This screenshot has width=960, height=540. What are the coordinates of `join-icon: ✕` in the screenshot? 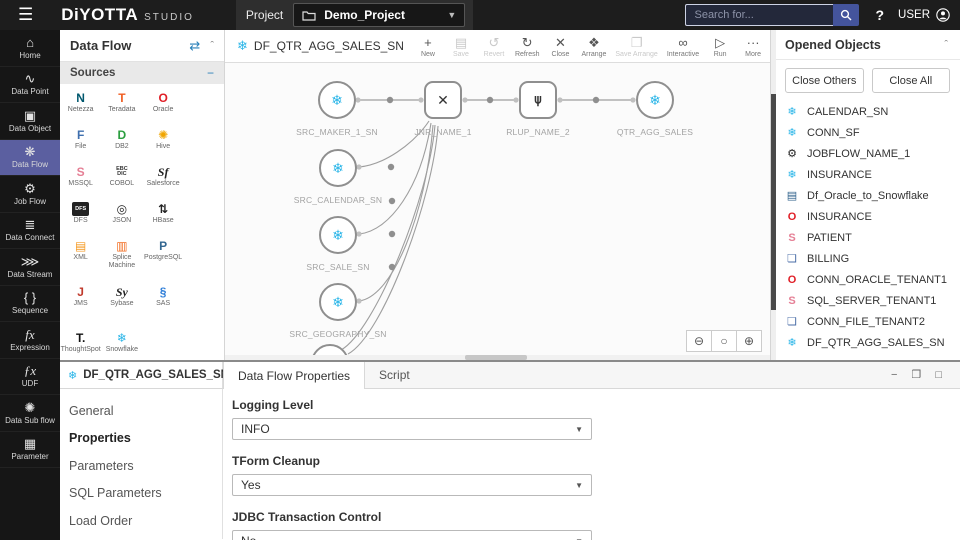 It's located at (443, 99).